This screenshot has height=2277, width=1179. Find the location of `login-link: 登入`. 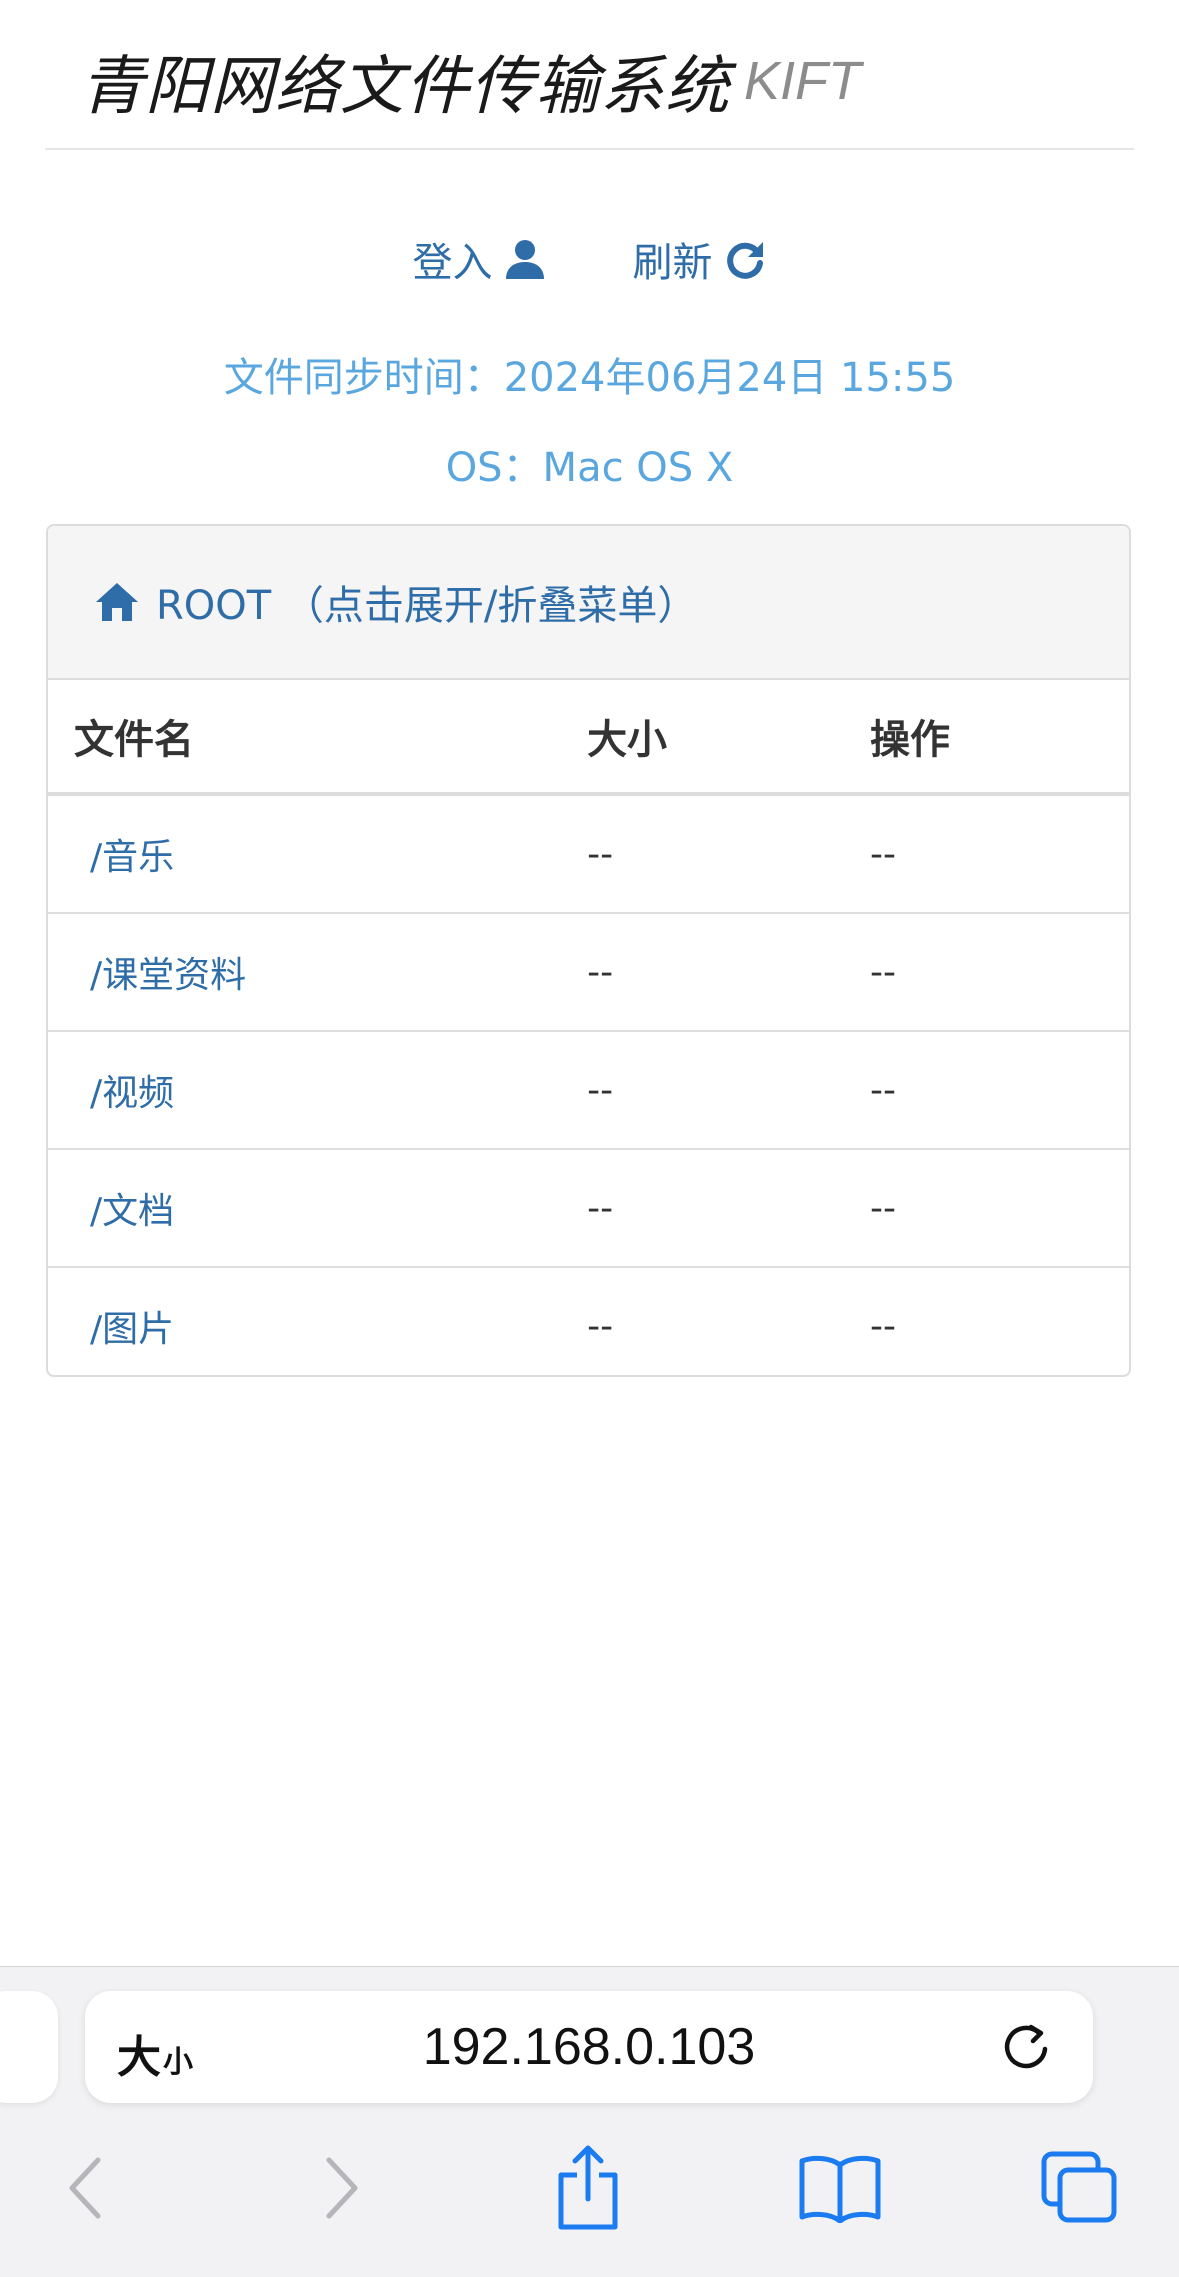

login-link: 登入 is located at coordinates (480, 259).